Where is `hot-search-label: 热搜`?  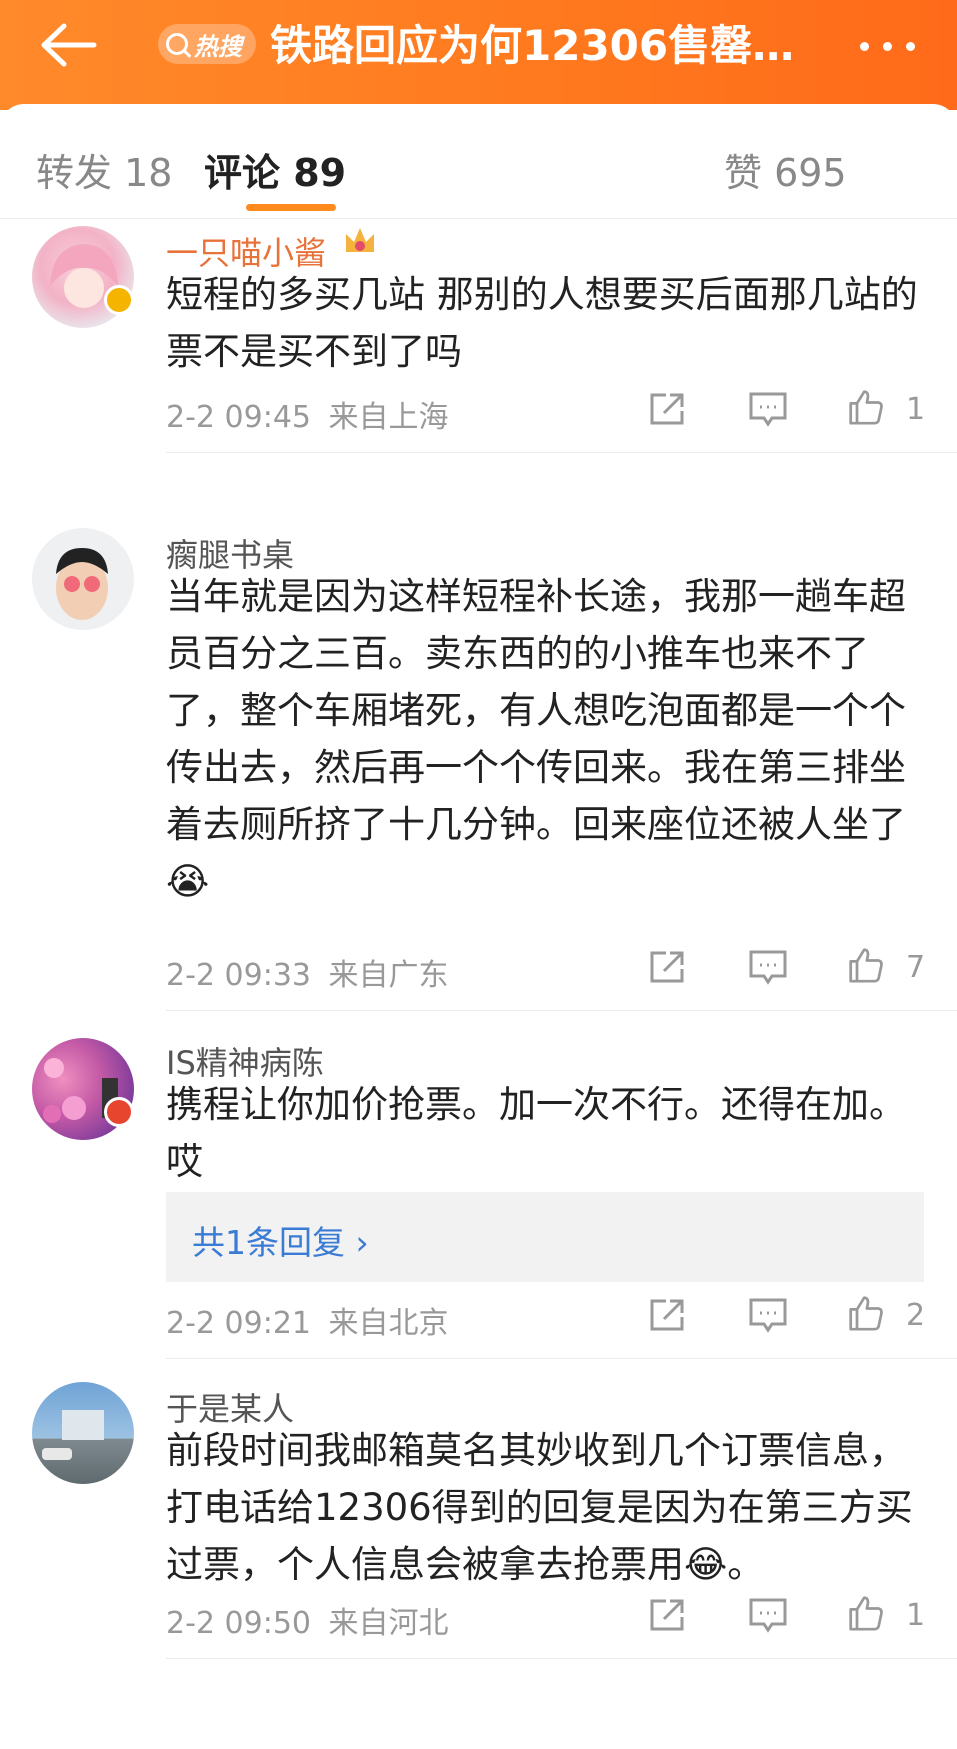
hot-search-label: 热搜 is located at coordinates (218, 46).